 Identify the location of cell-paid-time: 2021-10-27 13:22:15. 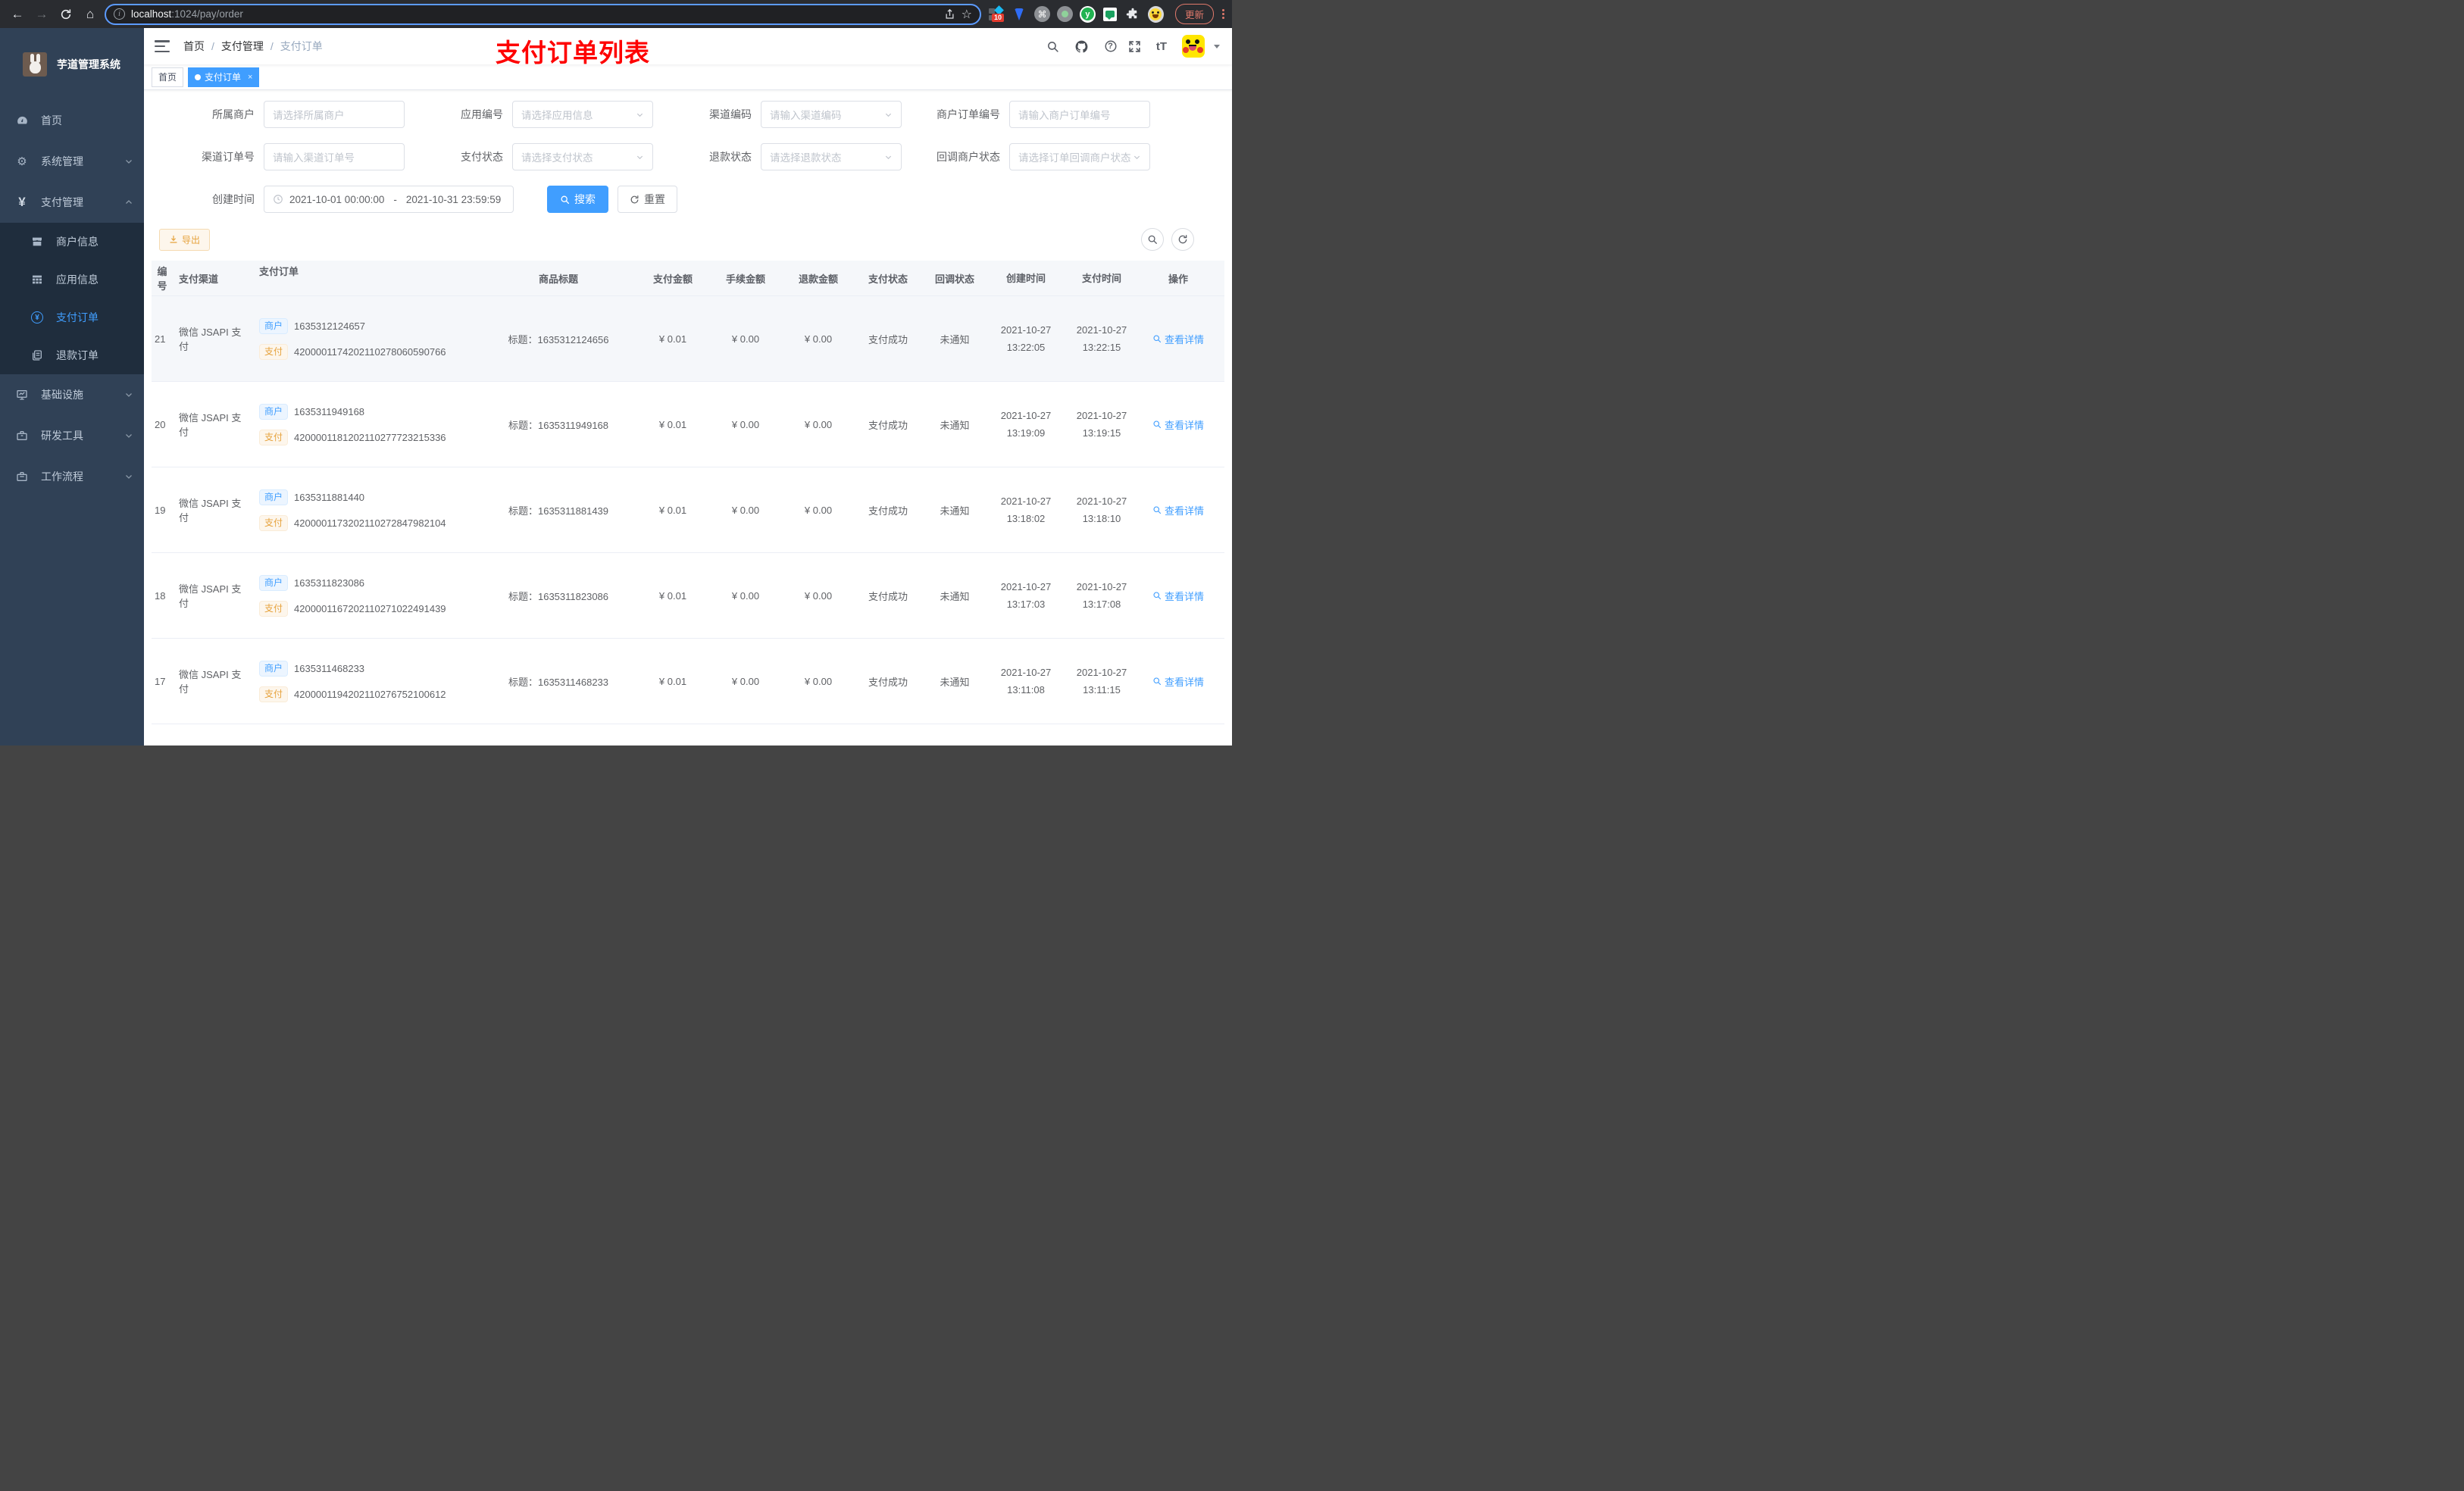
(1102, 338).